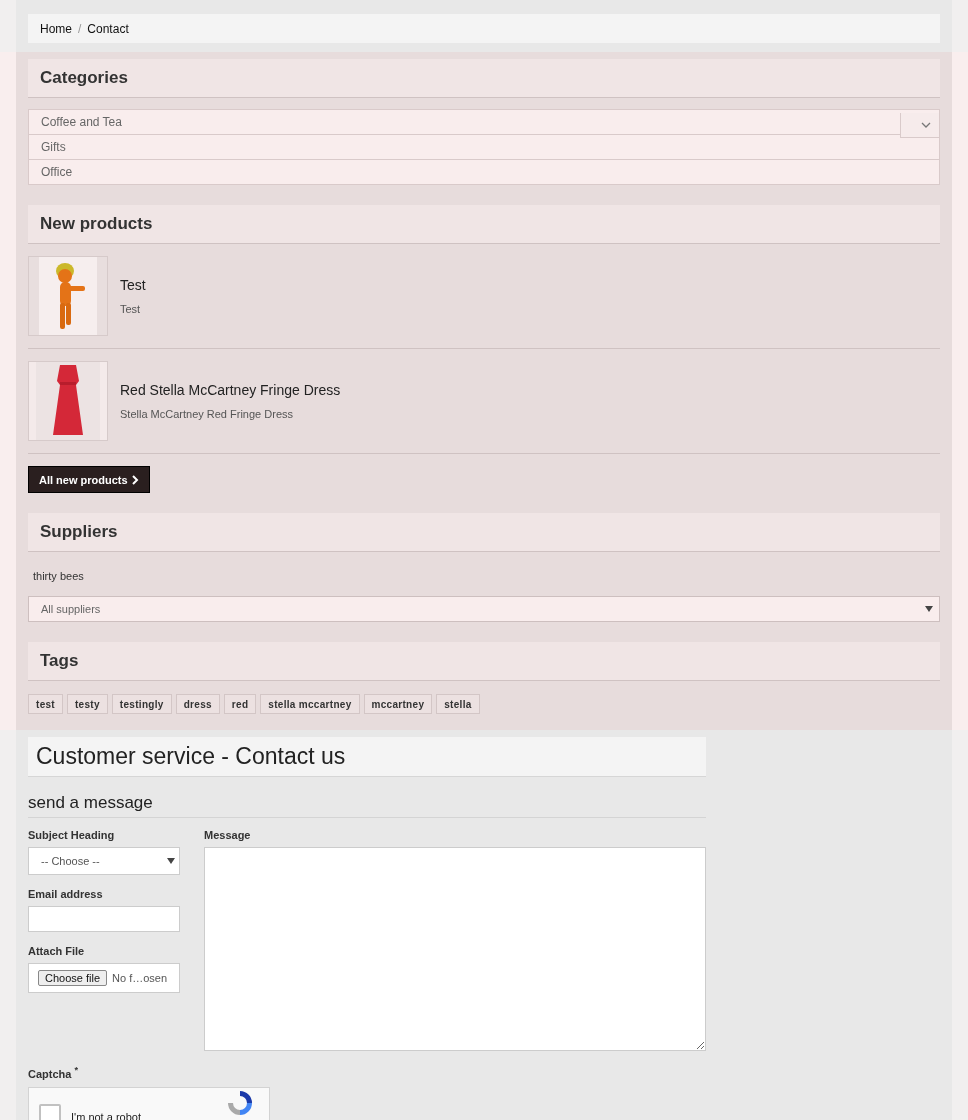 The width and height of the screenshot is (968, 1120). I want to click on message-field, so click(455, 949).